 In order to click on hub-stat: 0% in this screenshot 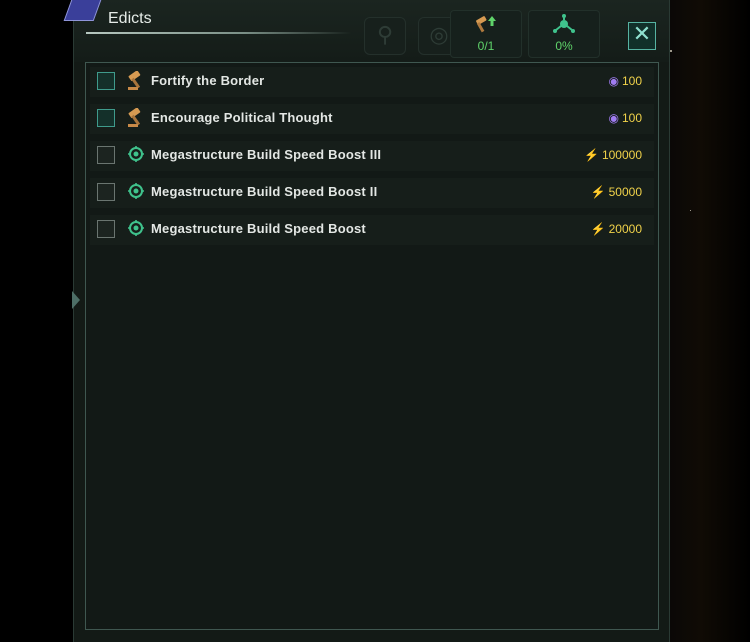, I will do `click(564, 34)`.